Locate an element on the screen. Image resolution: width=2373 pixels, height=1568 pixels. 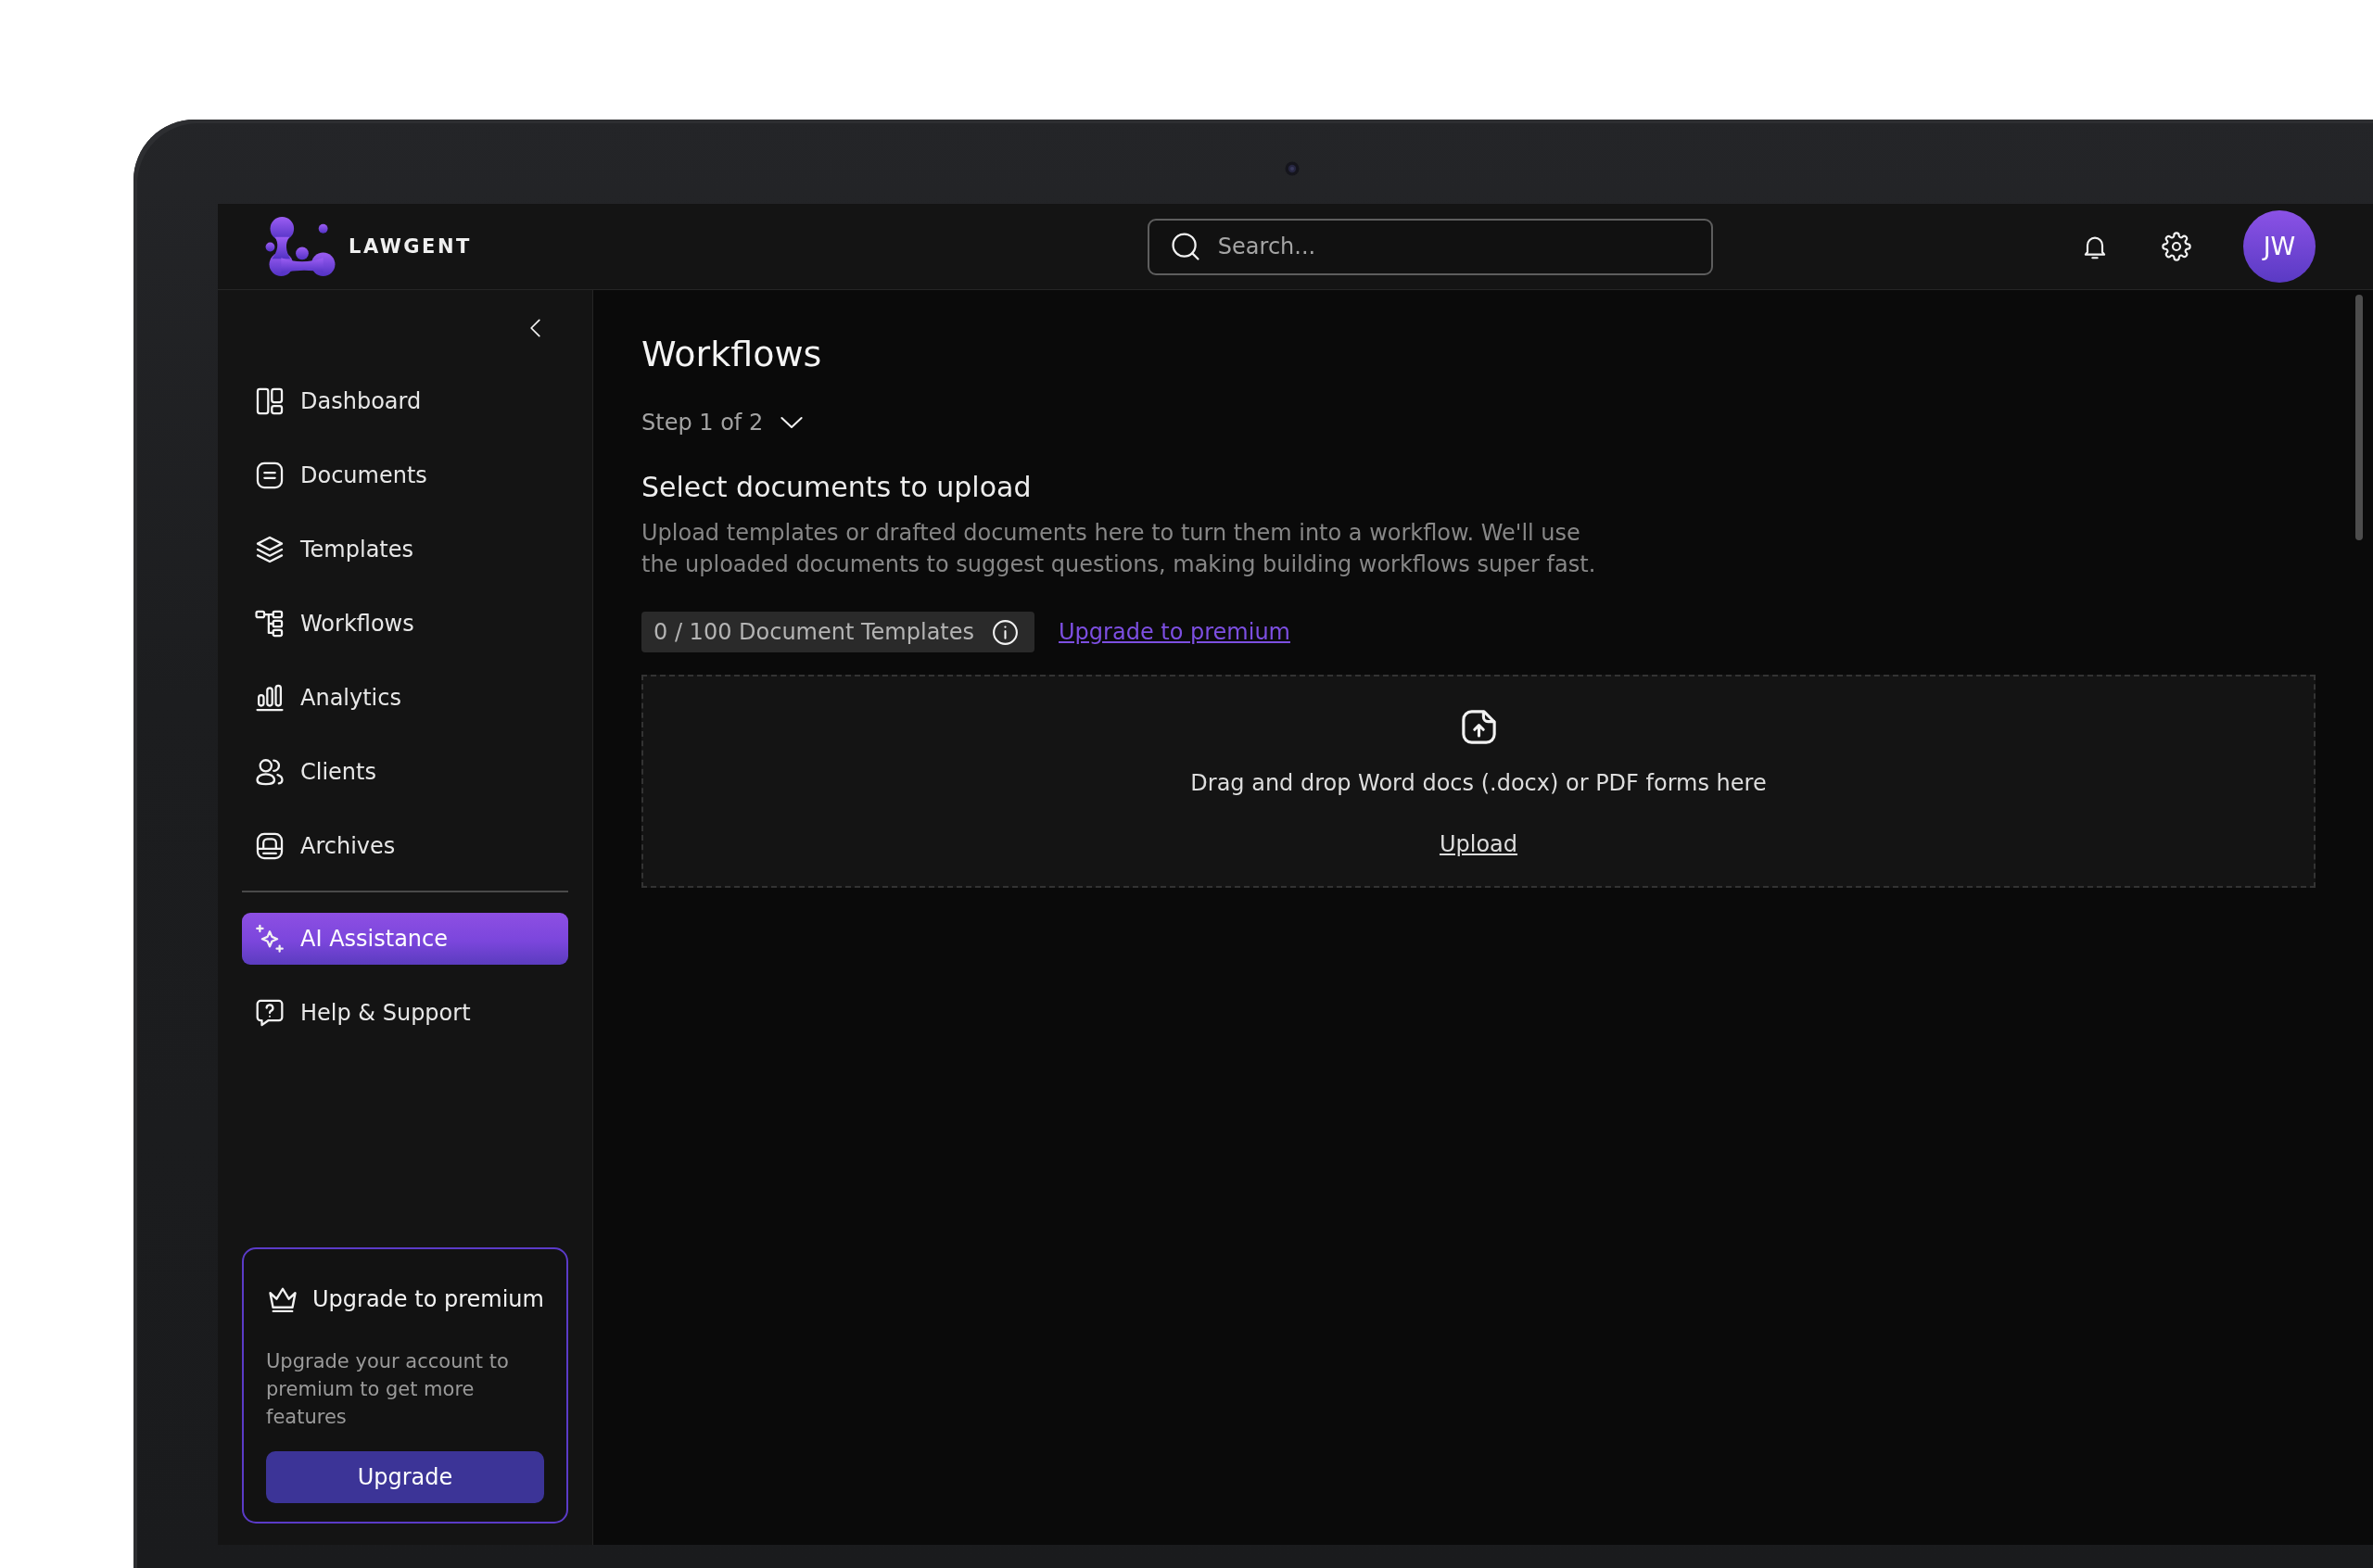
usage-text: 0 / 100 Document Templates is located at coordinates (814, 632).